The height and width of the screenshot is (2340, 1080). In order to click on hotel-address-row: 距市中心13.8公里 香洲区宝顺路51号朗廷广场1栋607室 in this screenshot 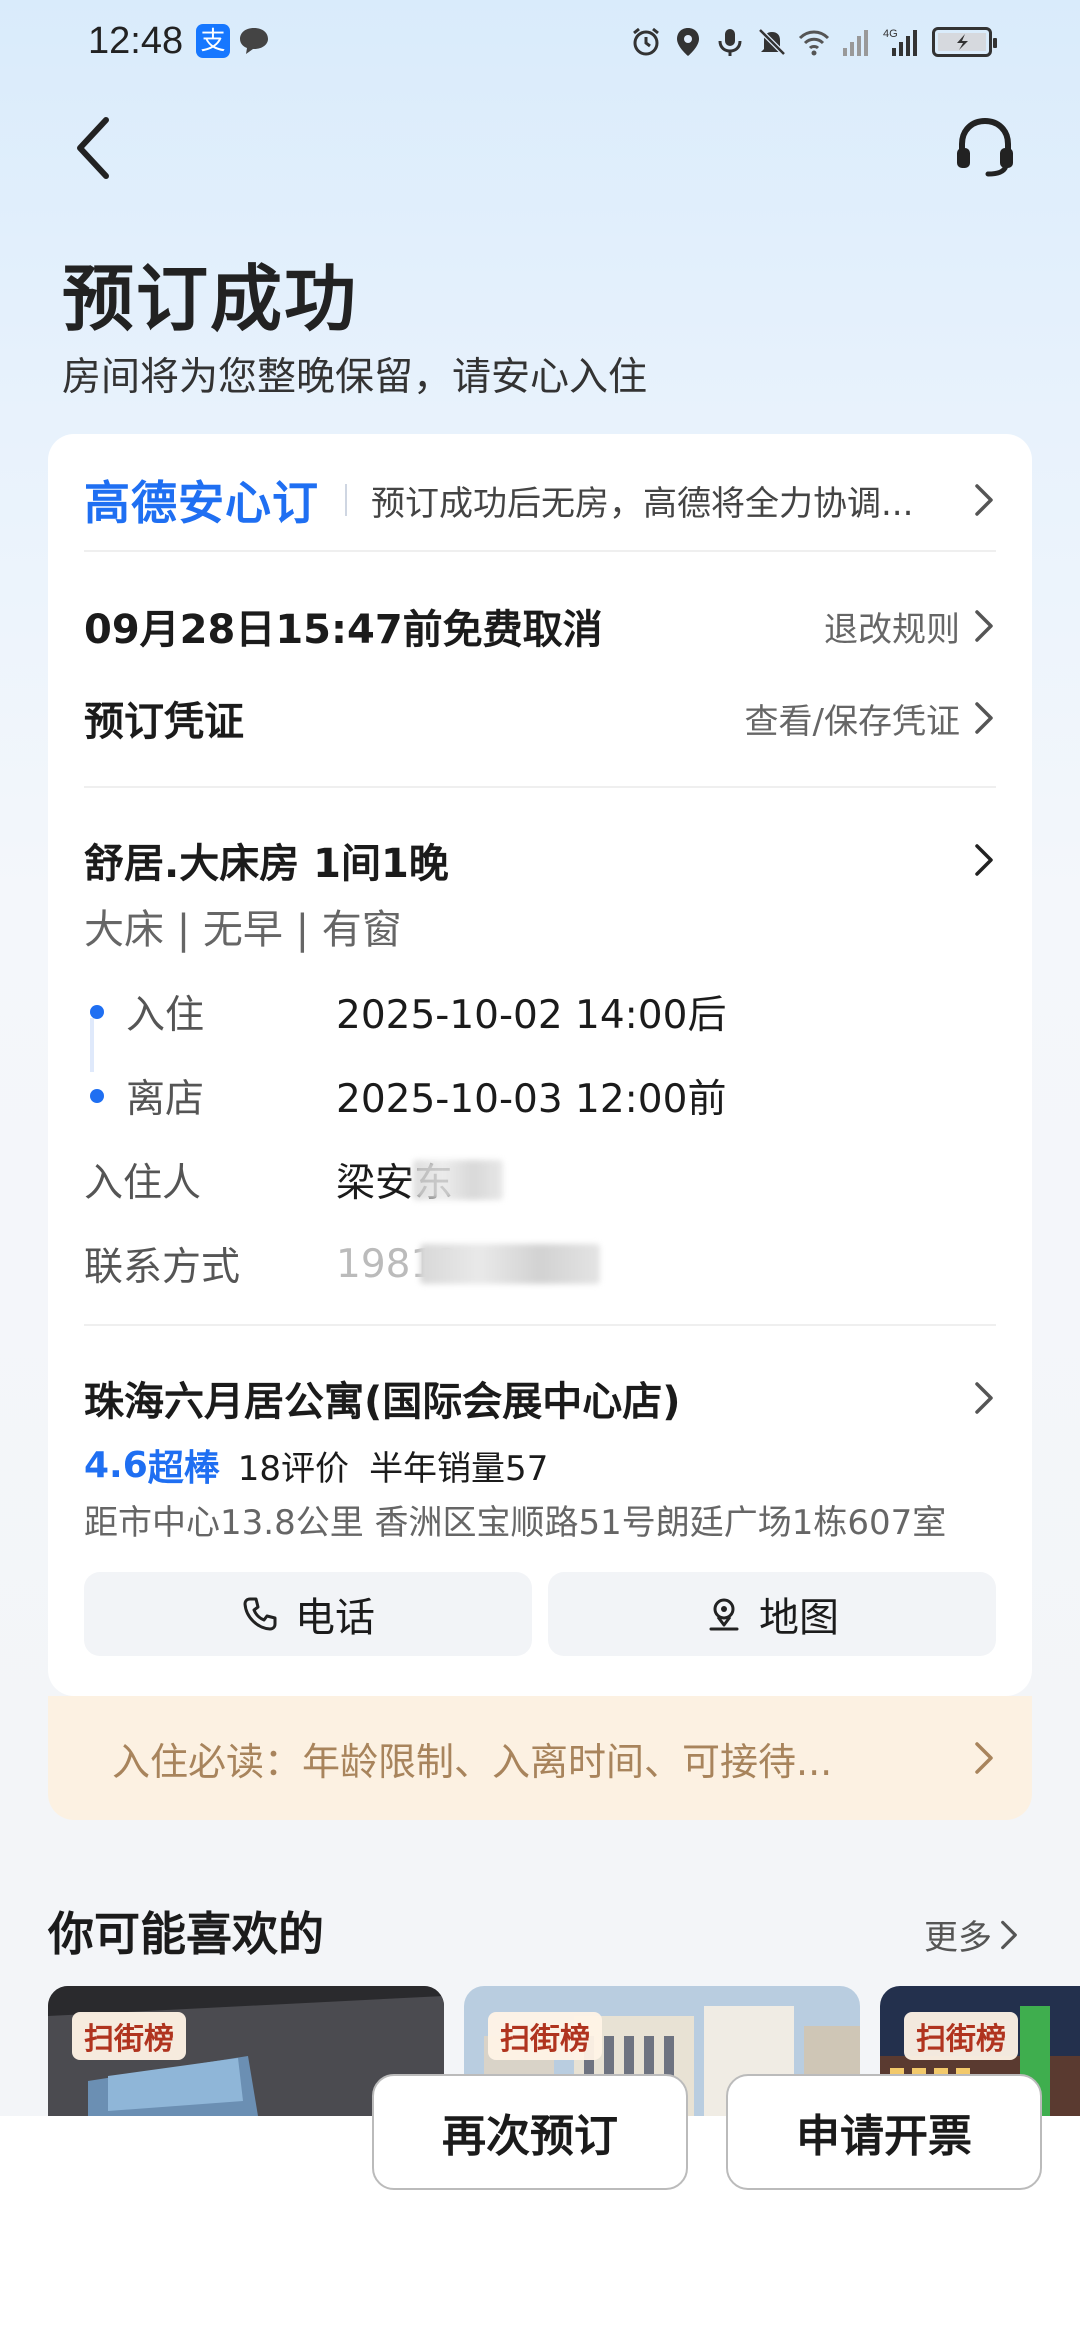, I will do `click(540, 1519)`.